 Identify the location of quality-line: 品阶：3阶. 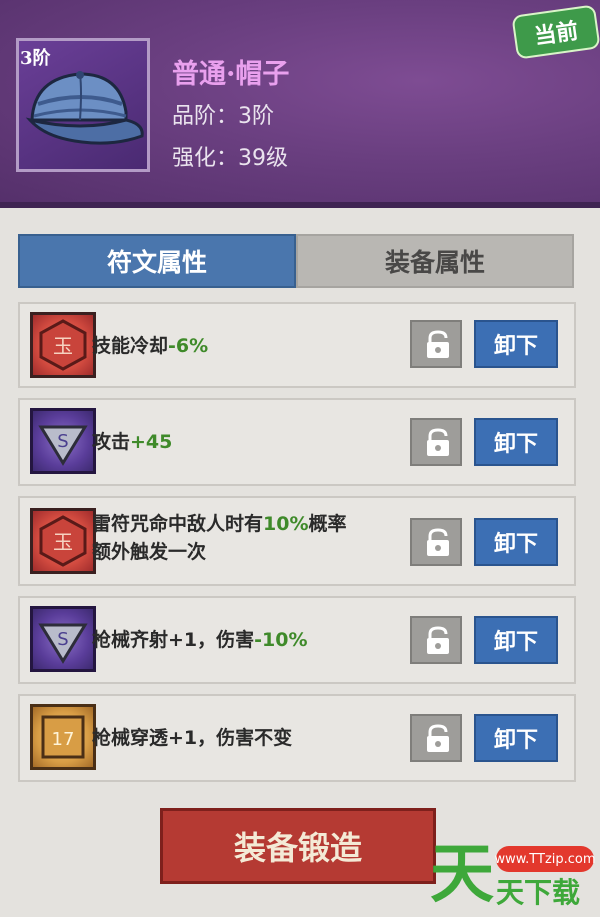
(223, 116).